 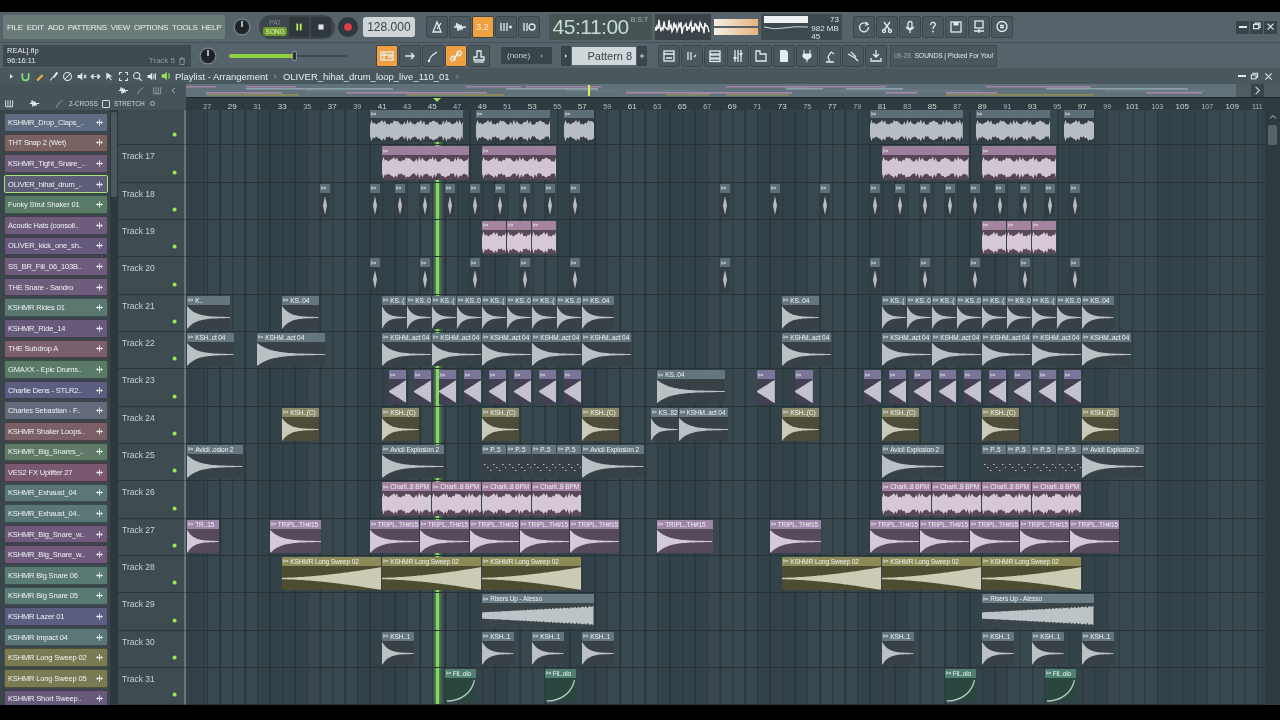 What do you see at coordinates (152, 500) in the screenshot?
I see `track-header: Track 26` at bounding box center [152, 500].